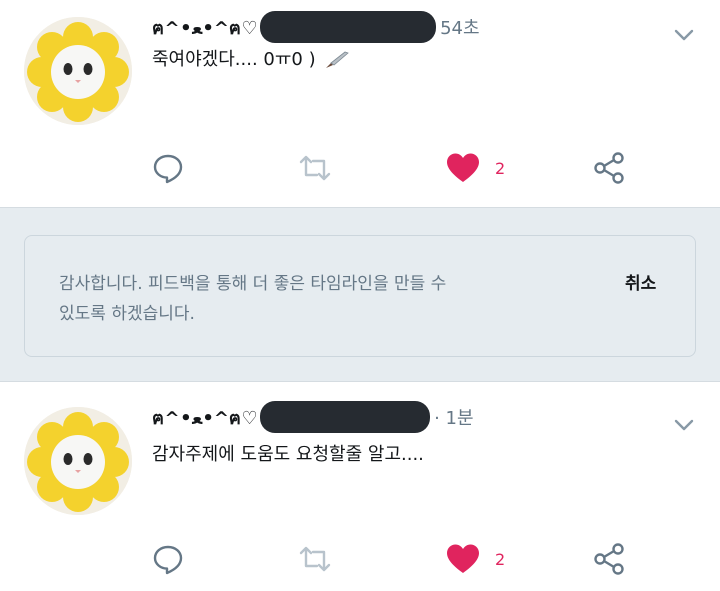 The width and height of the screenshot is (720, 591). I want to click on tweet-time: · 1분, so click(453, 417).